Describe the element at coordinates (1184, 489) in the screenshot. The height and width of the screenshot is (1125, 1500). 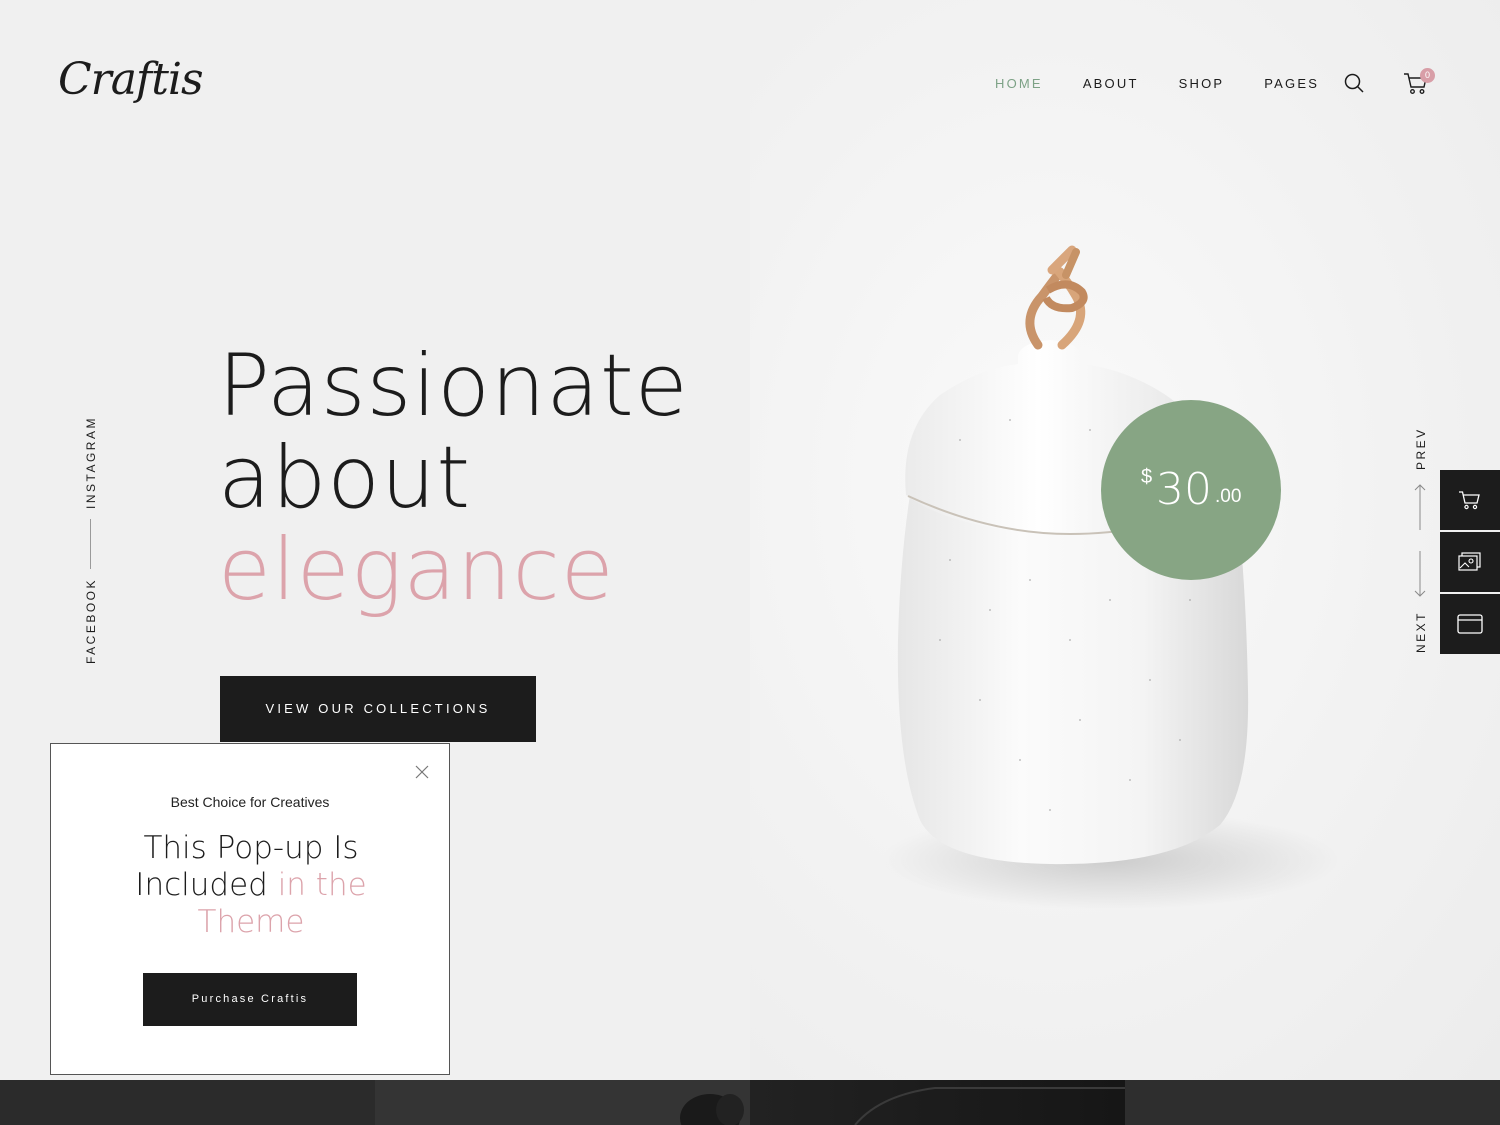
I see `price-amount: 30` at that location.